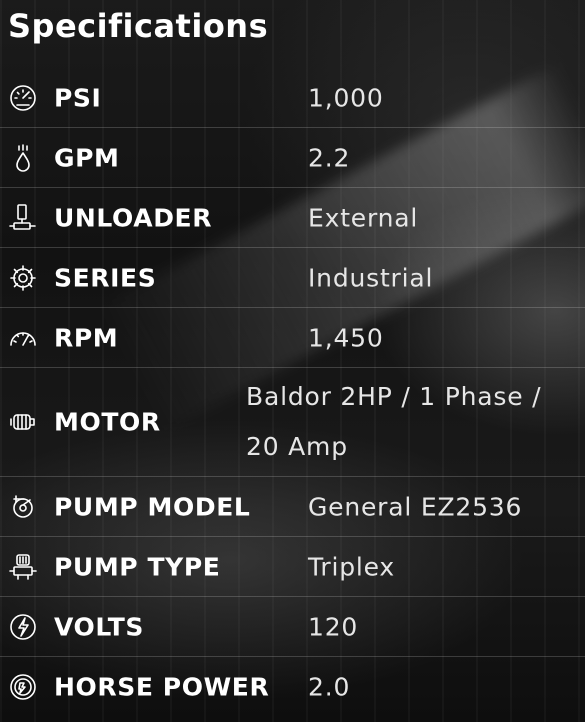 The height and width of the screenshot is (722, 585). What do you see at coordinates (23, 338) in the screenshot?
I see `speedometer-icon` at bounding box center [23, 338].